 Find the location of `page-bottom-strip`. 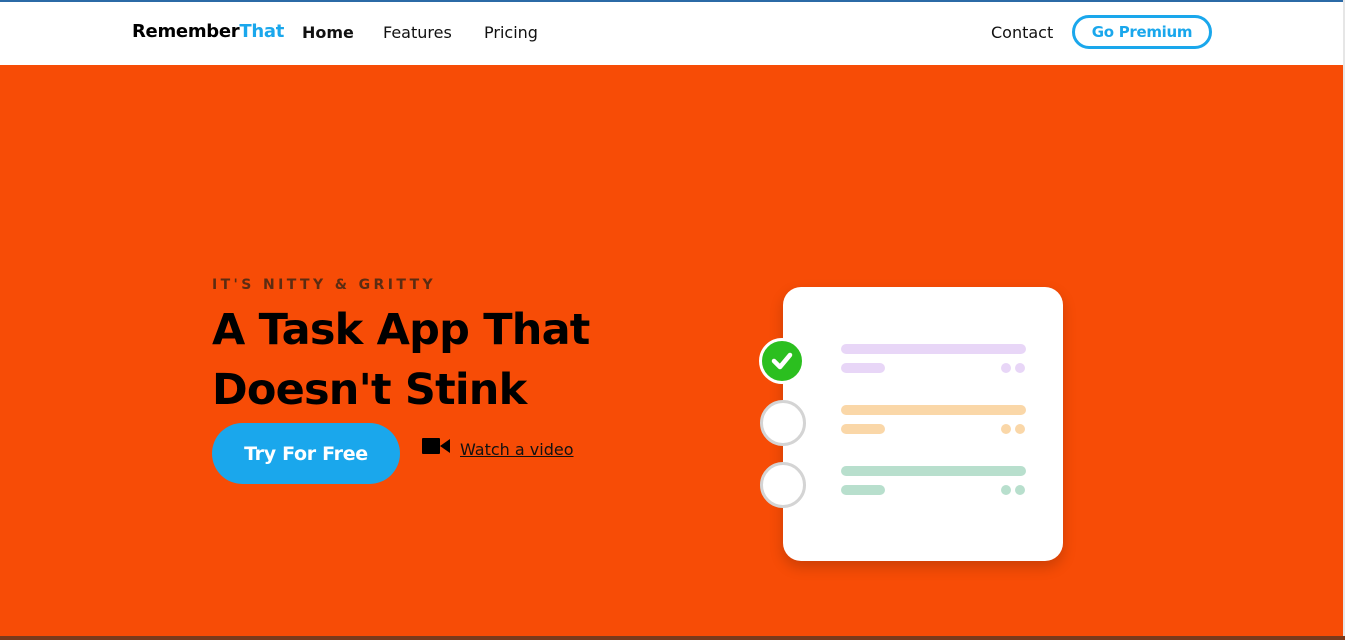

page-bottom-strip is located at coordinates (672, 638).